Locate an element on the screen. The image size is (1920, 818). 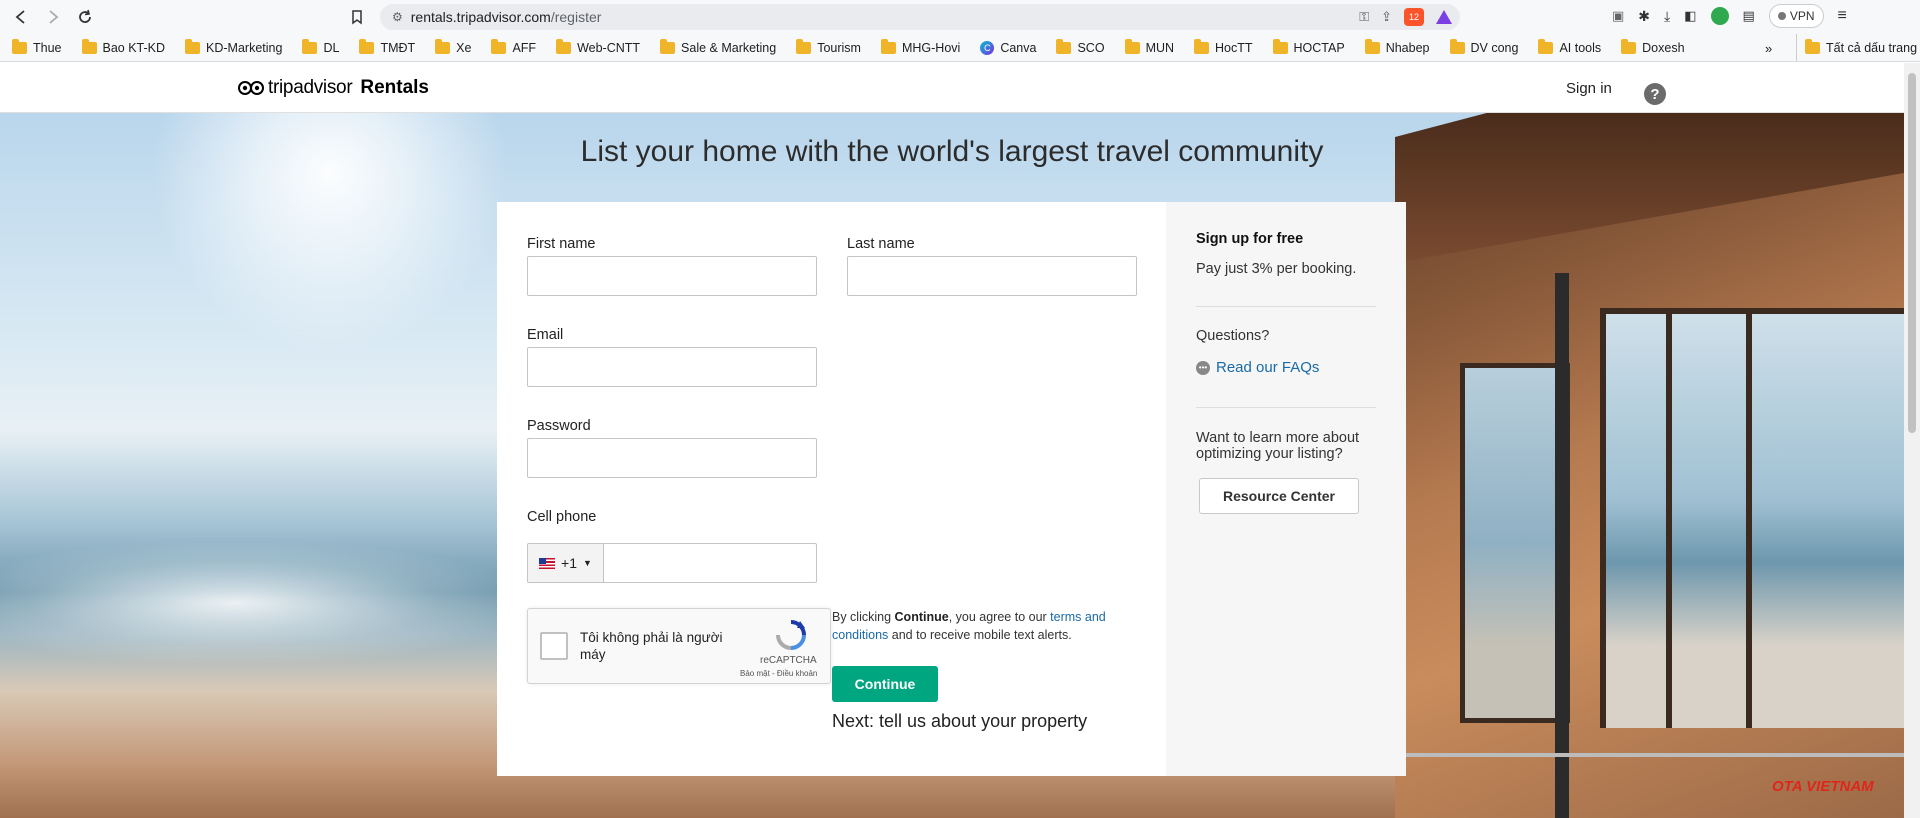
vpn-button: VPN is located at coordinates (1796, 16).